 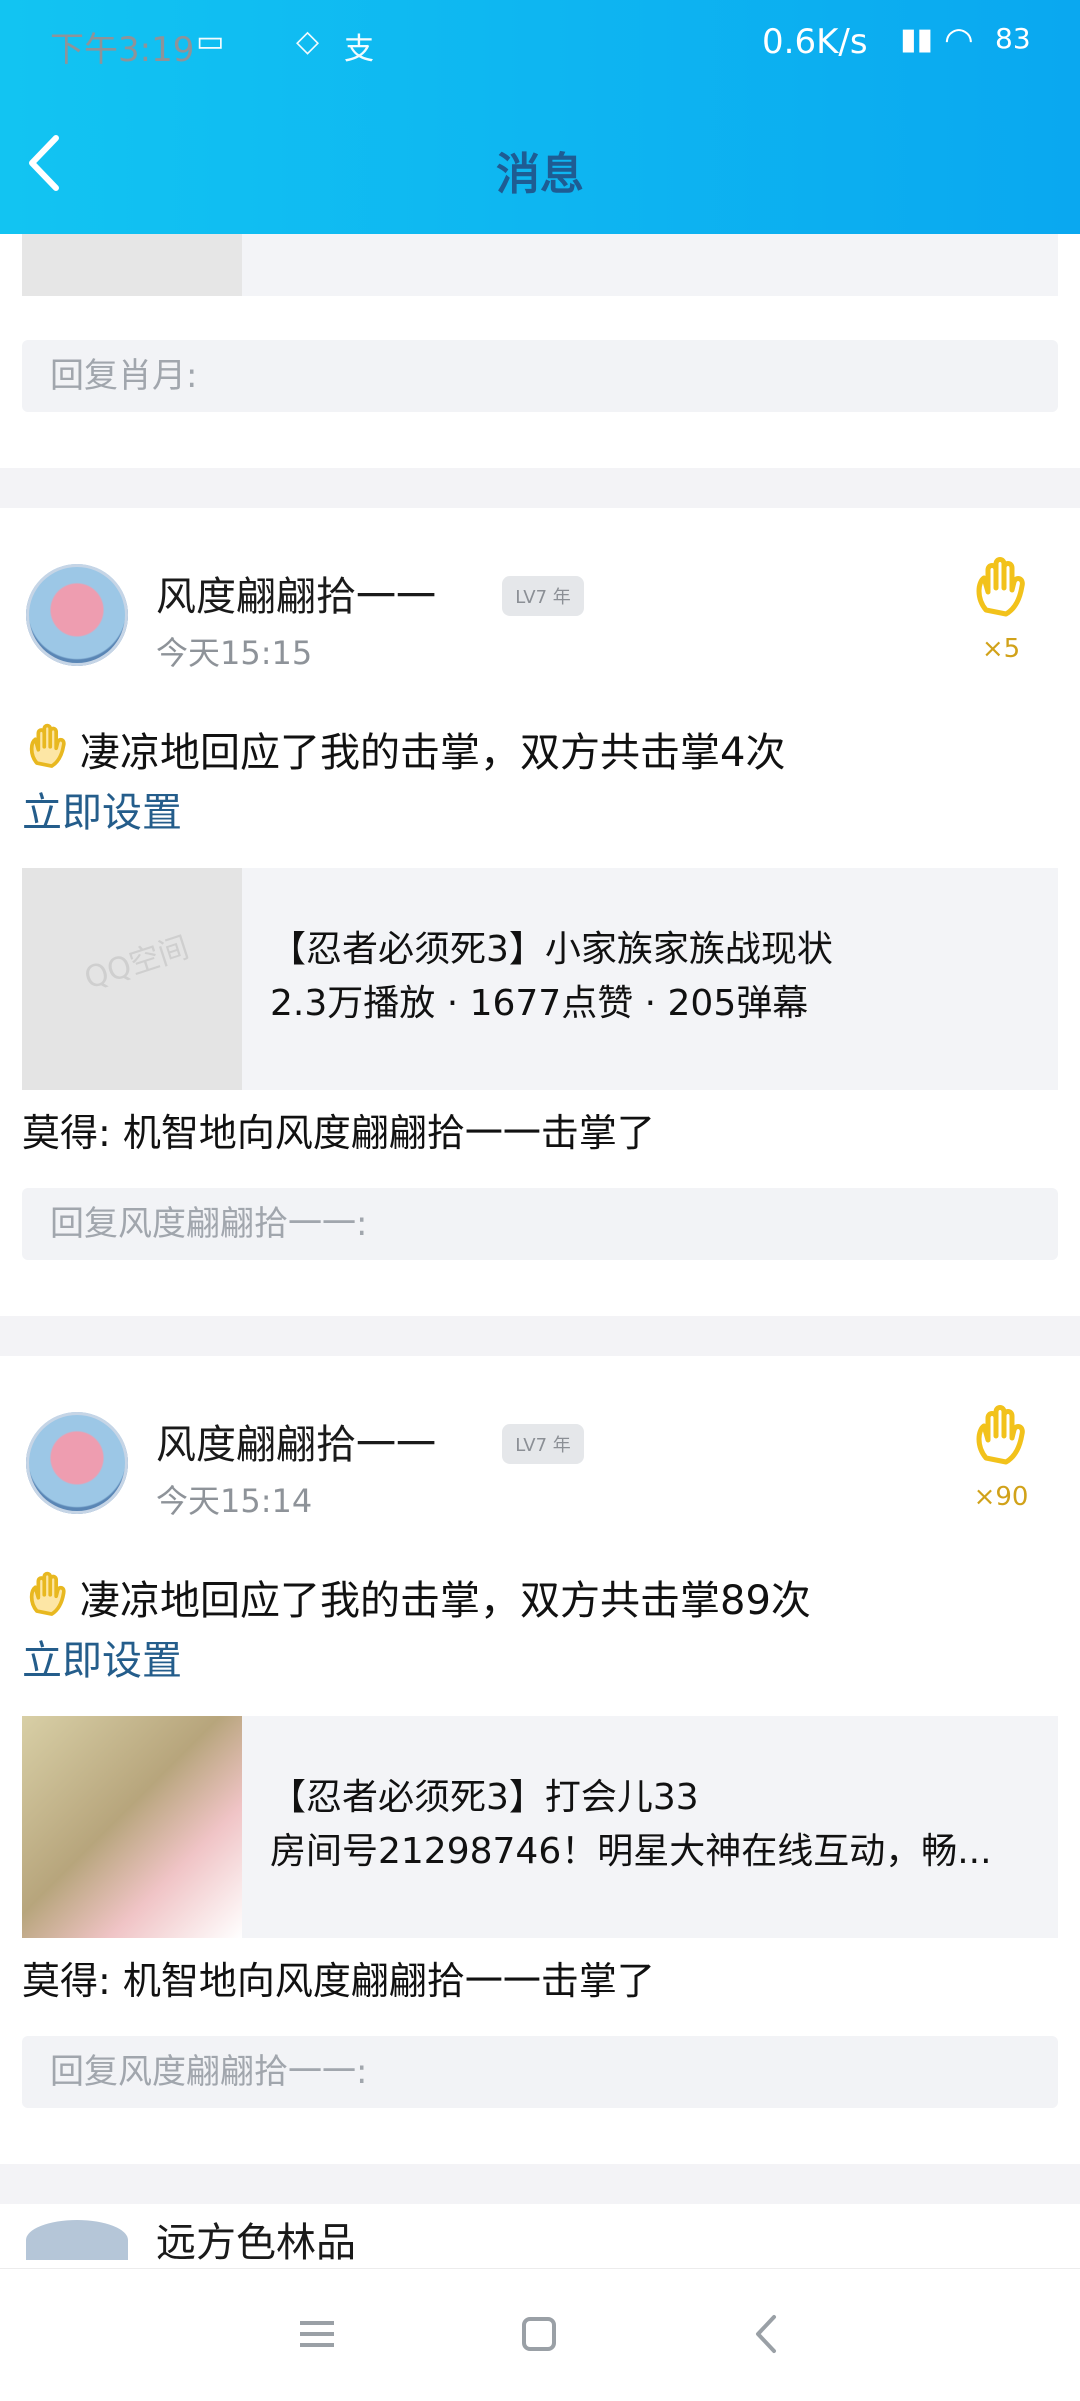 I want to click on next-avatar, so click(x=77, y=2240).